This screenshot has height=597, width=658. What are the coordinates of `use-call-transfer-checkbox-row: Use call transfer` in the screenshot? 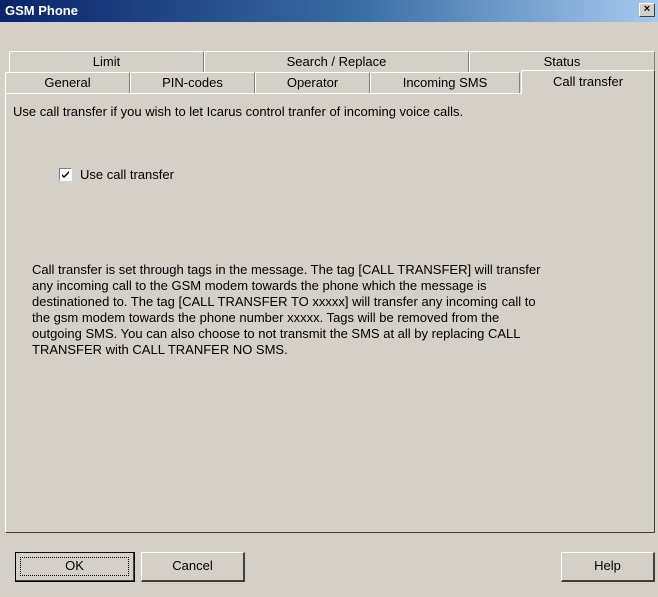 It's located at (116, 174).